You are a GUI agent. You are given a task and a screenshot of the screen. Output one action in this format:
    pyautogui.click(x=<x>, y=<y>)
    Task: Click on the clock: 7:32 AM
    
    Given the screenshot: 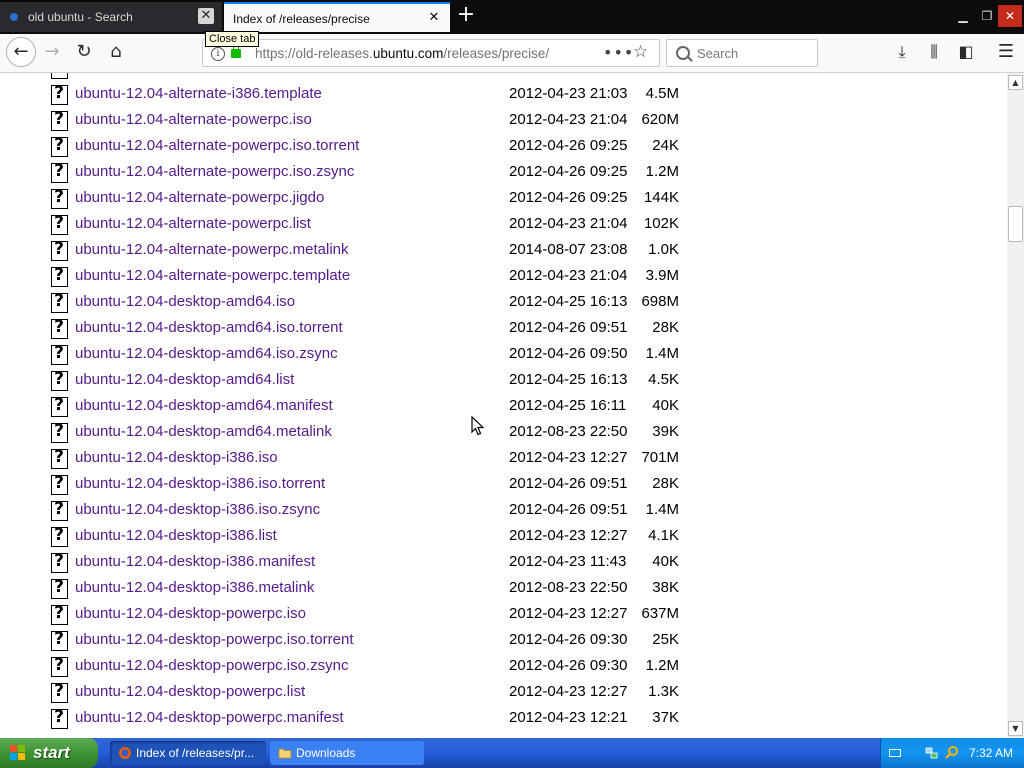 What is the action you would take?
    pyautogui.click(x=991, y=753)
    